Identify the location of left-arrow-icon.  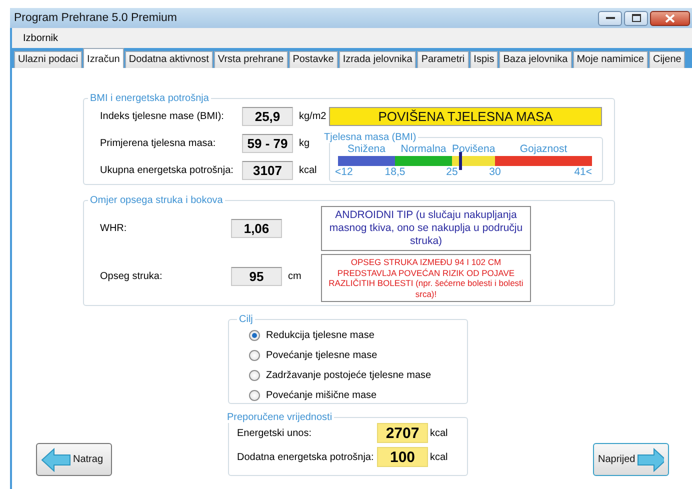
(56, 460).